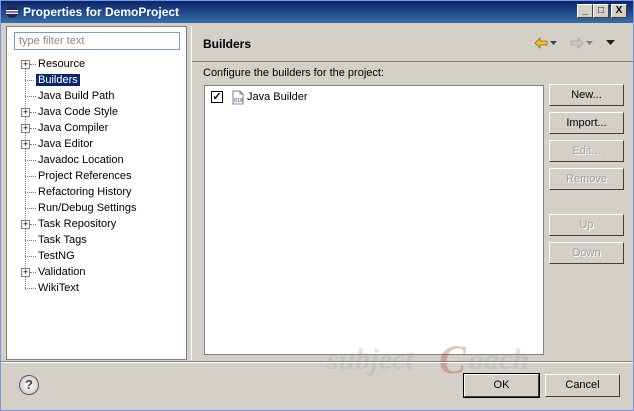 The width and height of the screenshot is (634, 411). I want to click on tree-item-label: Javadoc Location, so click(81, 160).